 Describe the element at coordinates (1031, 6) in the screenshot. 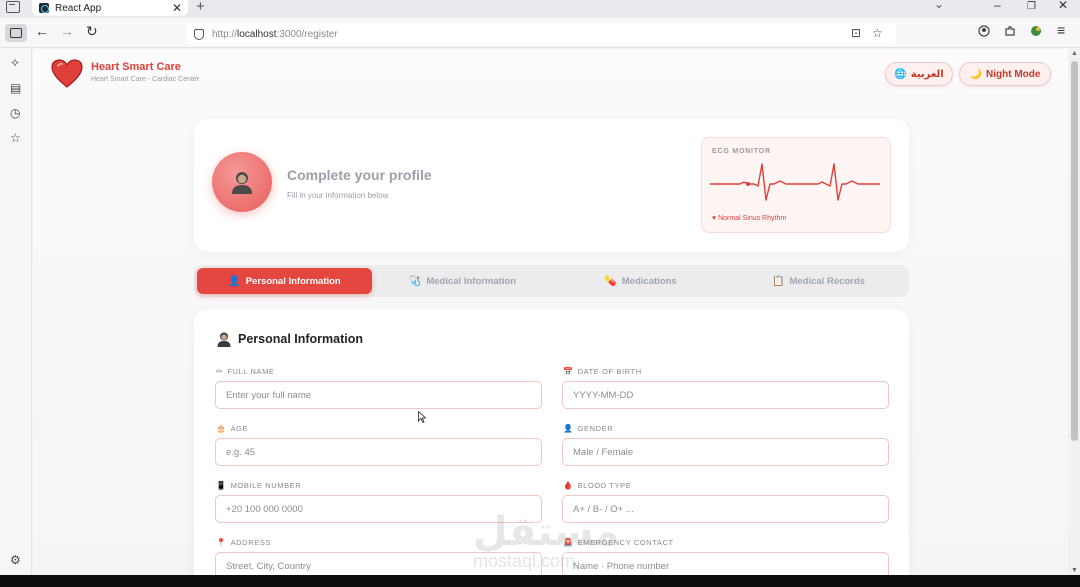

I see `restore-icon: ❐` at that location.